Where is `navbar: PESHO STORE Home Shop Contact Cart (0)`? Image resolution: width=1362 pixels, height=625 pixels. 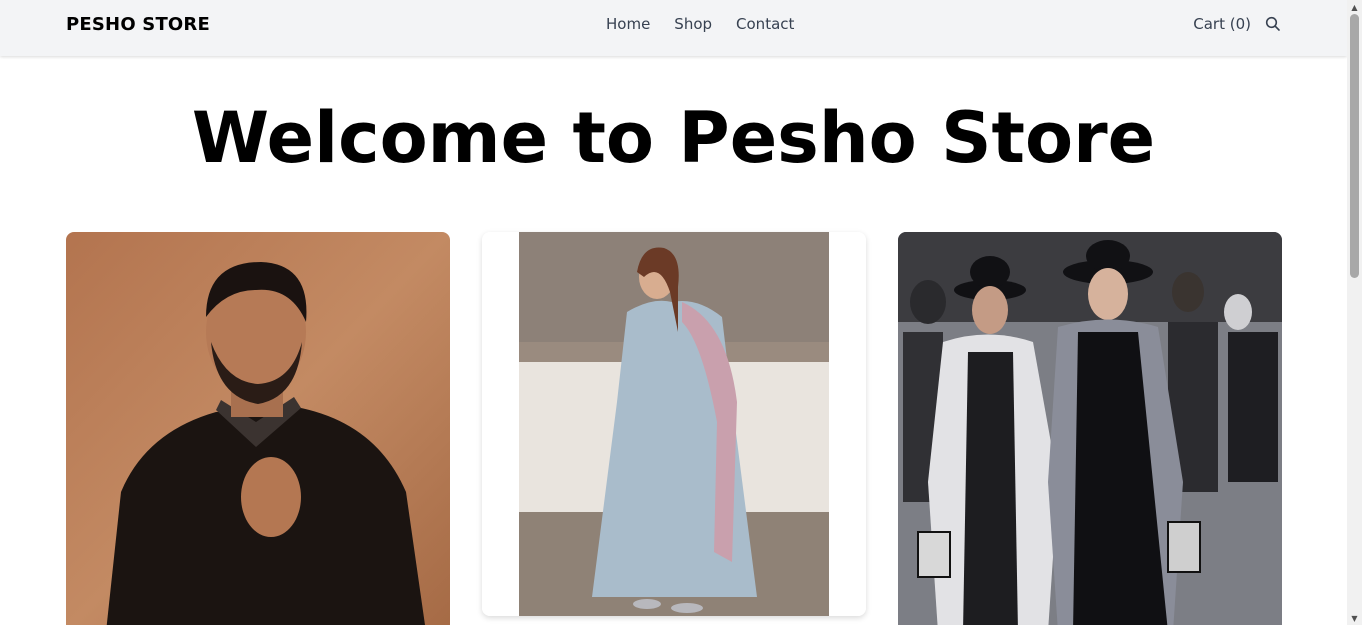 navbar: PESHO STORE Home Shop Contact Cart (0) is located at coordinates (673, 28).